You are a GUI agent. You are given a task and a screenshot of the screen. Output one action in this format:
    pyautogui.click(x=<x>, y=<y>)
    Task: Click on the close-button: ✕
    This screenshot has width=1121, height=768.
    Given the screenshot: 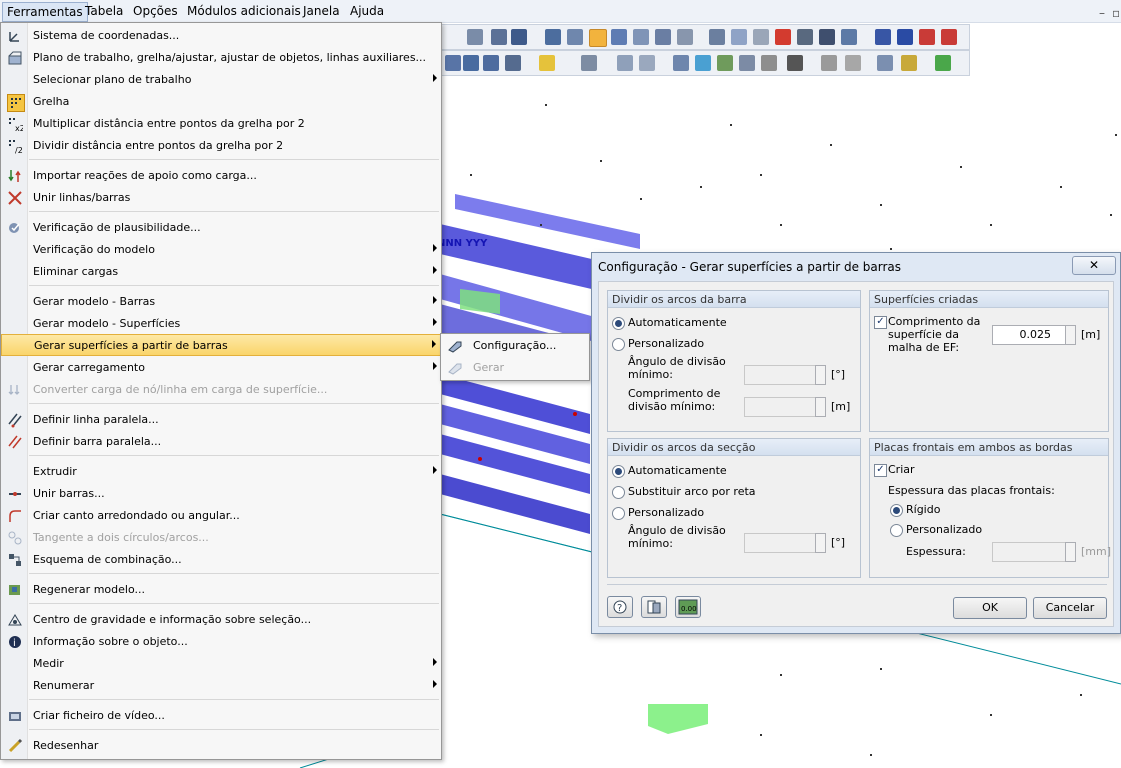 What is the action you would take?
    pyautogui.click(x=1094, y=265)
    